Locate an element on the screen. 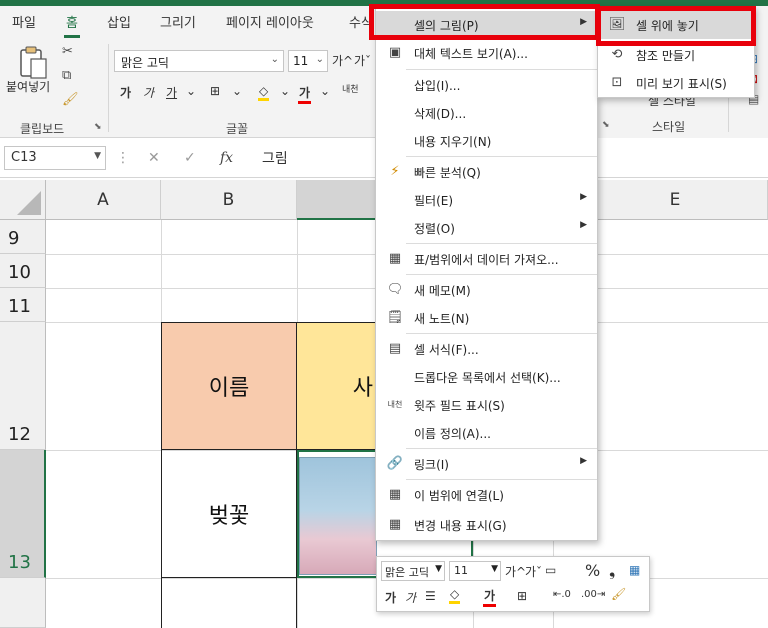 This screenshot has width=768, height=628. table-icon: ▦ is located at coordinates (395, 258).